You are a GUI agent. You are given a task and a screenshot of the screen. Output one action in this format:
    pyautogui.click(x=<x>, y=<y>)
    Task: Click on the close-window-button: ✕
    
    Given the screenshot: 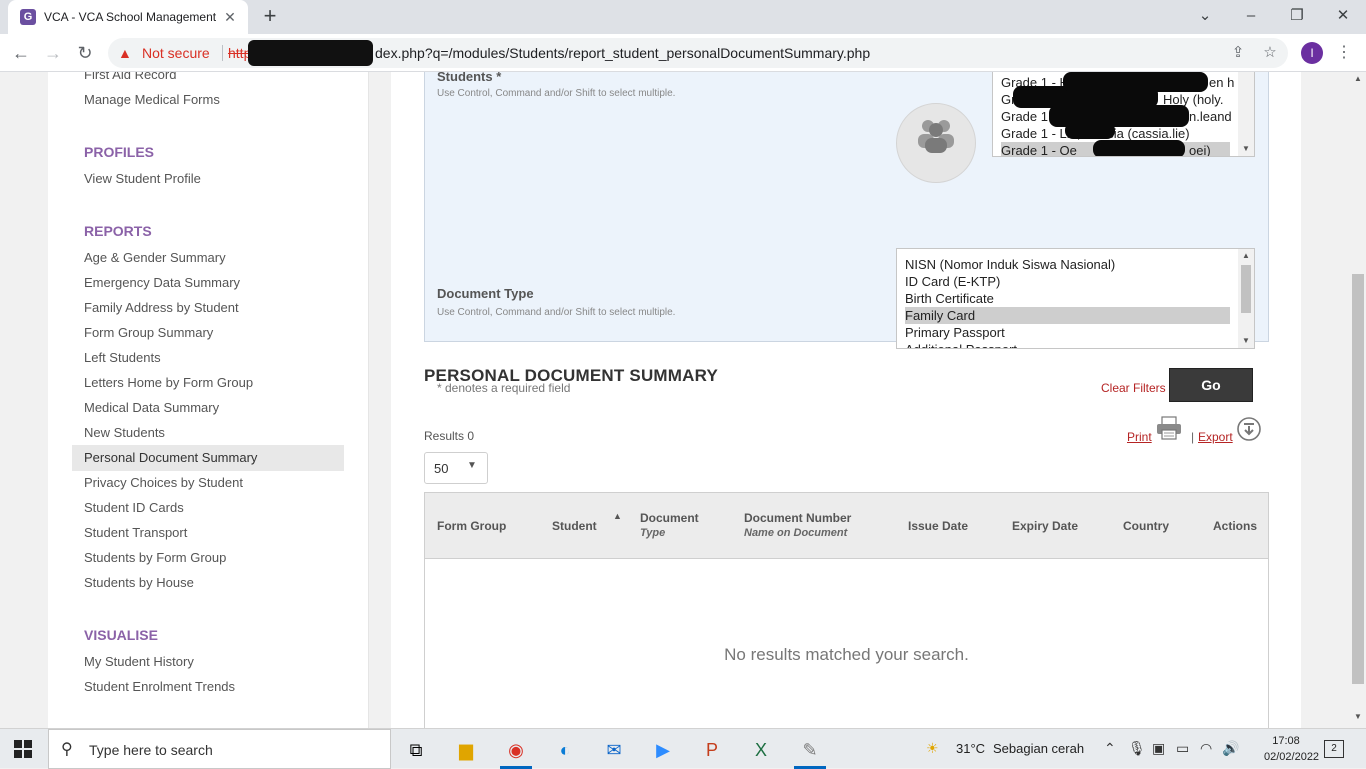 What is the action you would take?
    pyautogui.click(x=1343, y=17)
    